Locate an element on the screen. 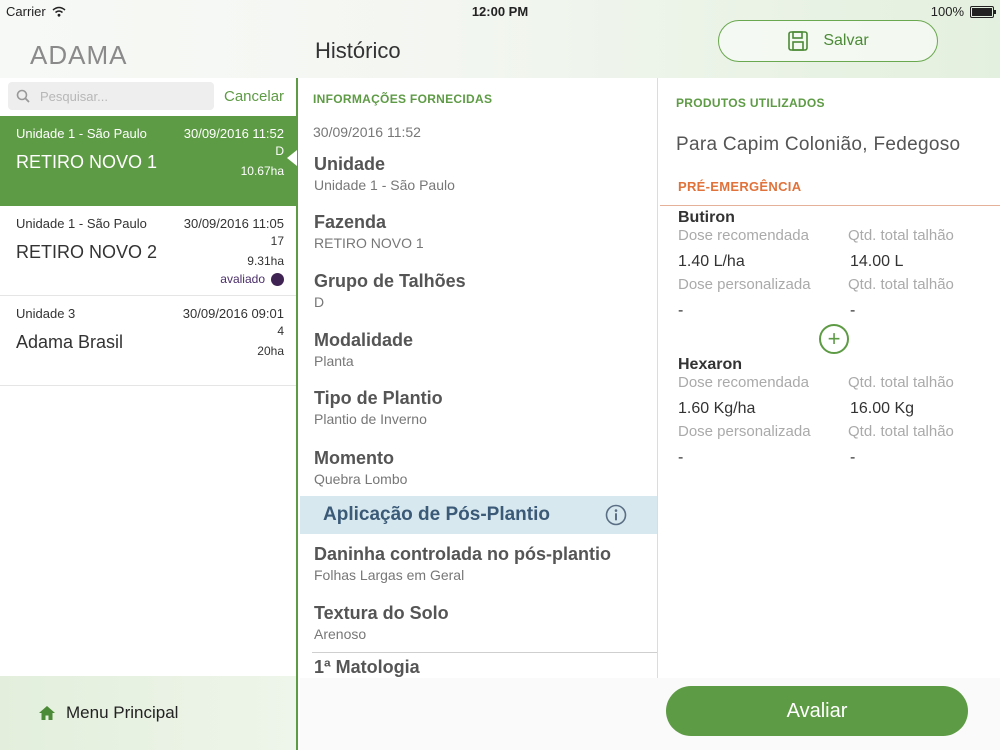 The image size is (1000, 750). item-code: 17 is located at coordinates (277, 241).